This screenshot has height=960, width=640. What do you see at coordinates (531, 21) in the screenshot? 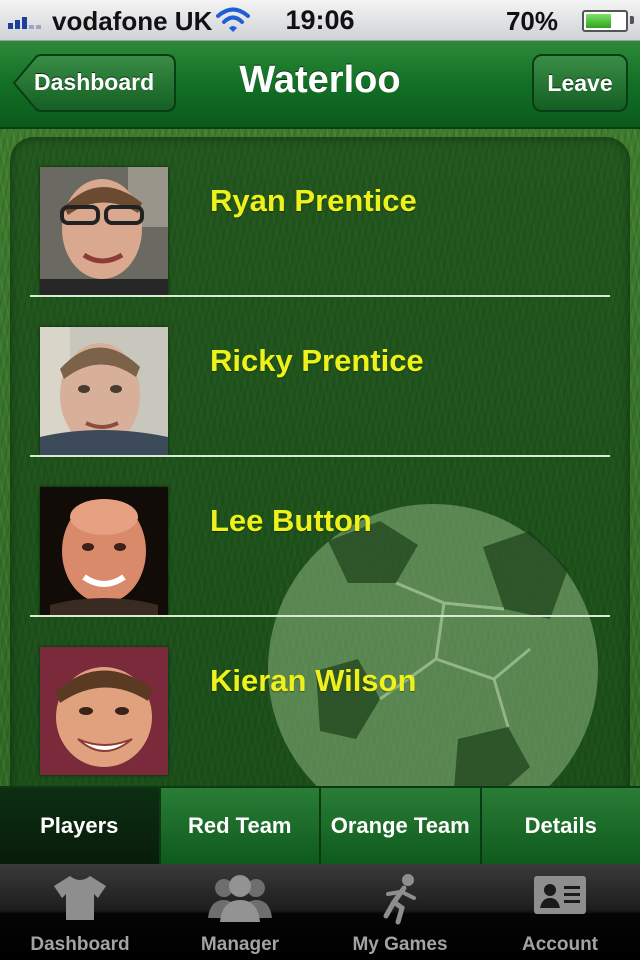
I see `battery-percent: 70%` at bounding box center [531, 21].